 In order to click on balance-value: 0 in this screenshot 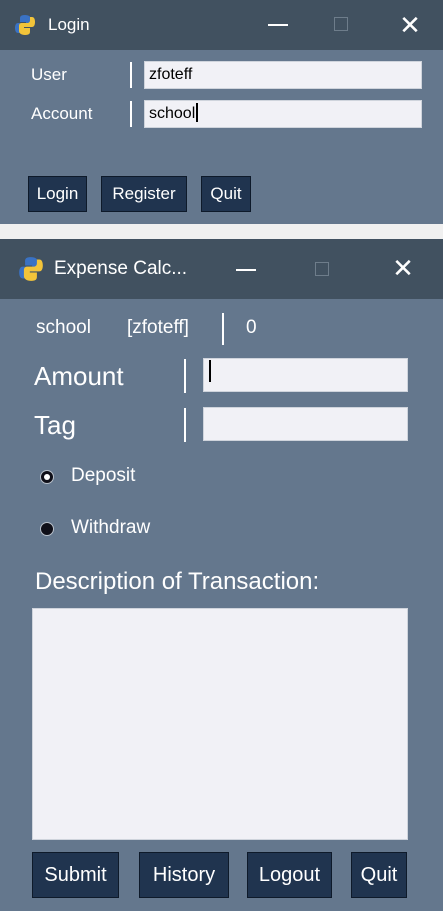, I will do `click(251, 327)`.